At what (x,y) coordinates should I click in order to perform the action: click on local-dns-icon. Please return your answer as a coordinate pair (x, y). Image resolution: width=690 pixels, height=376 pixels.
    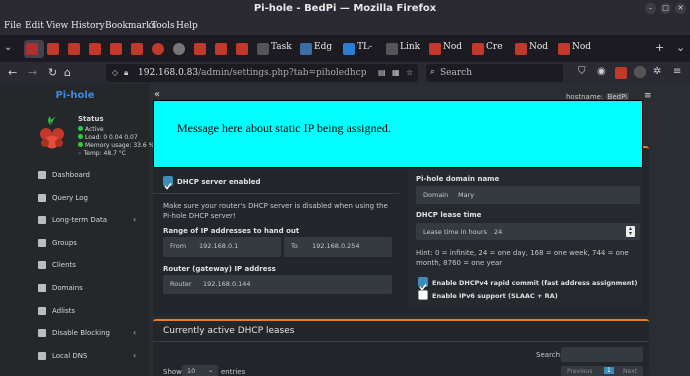
    Looking at the image, I should click on (42, 355).